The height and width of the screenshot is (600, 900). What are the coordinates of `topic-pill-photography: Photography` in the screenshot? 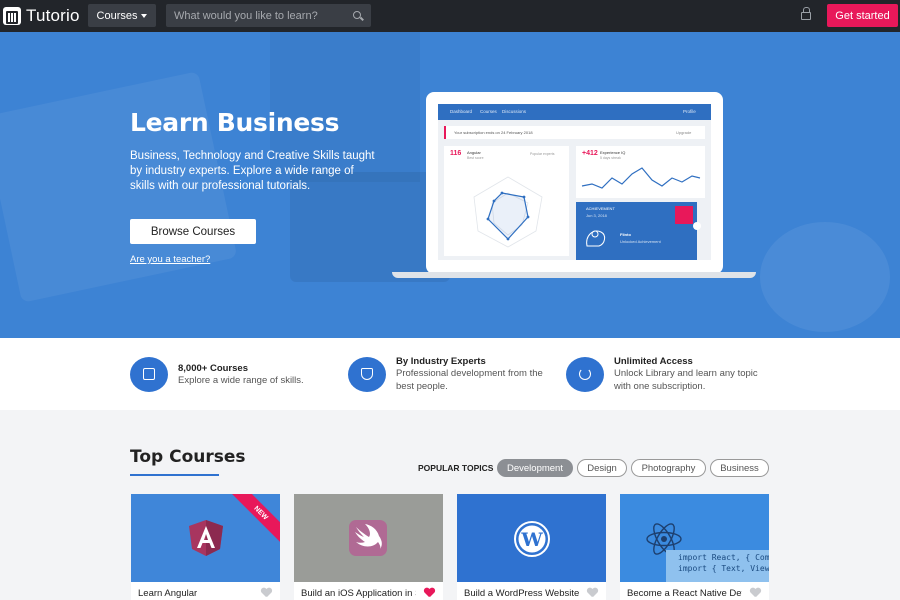 It's located at (668, 468).